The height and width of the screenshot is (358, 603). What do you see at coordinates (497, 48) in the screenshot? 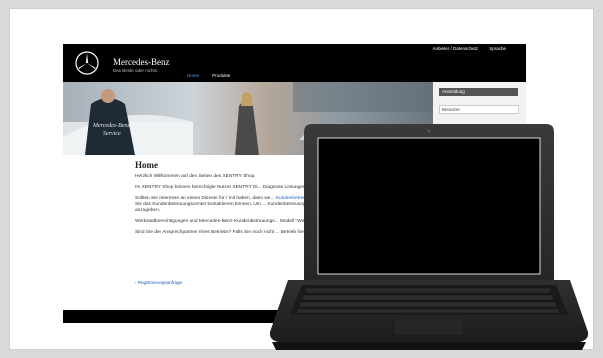
I see `language-link: Sprache` at bounding box center [497, 48].